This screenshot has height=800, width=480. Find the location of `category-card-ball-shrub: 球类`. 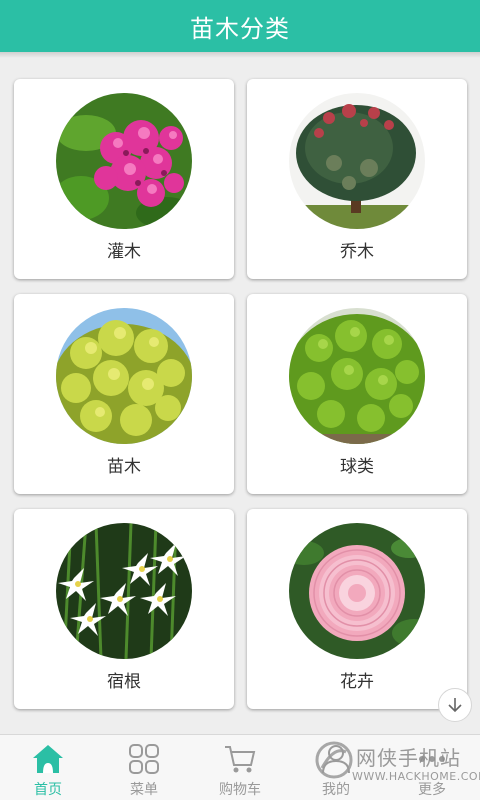

category-card-ball-shrub: 球类 is located at coordinates (357, 394).